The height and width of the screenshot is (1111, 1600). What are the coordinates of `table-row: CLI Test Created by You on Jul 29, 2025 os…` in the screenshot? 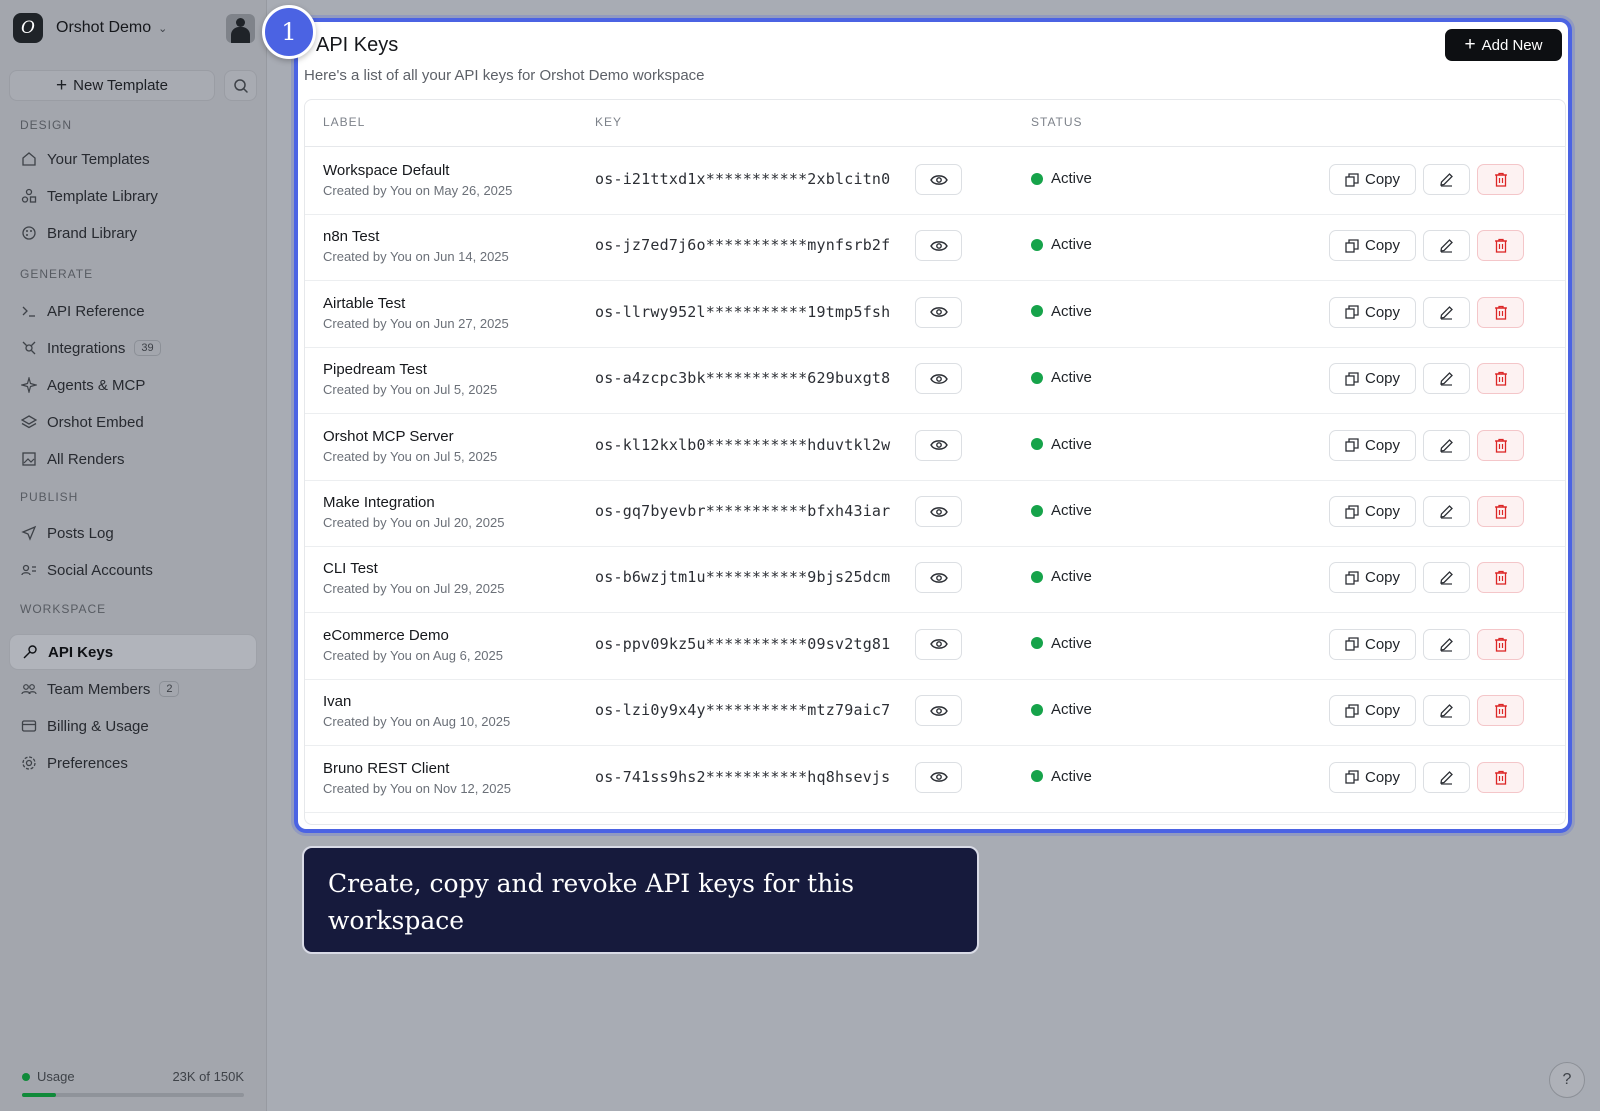 It's located at (935, 579).